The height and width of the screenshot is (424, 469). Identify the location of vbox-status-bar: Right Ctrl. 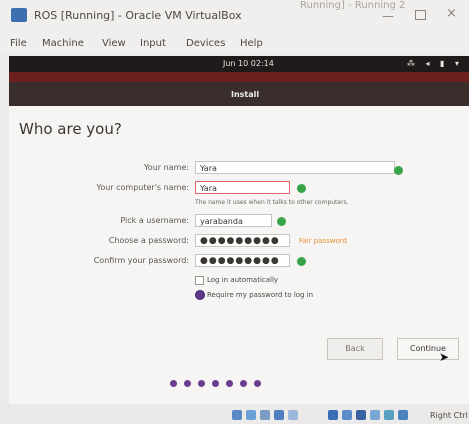
(234, 414).